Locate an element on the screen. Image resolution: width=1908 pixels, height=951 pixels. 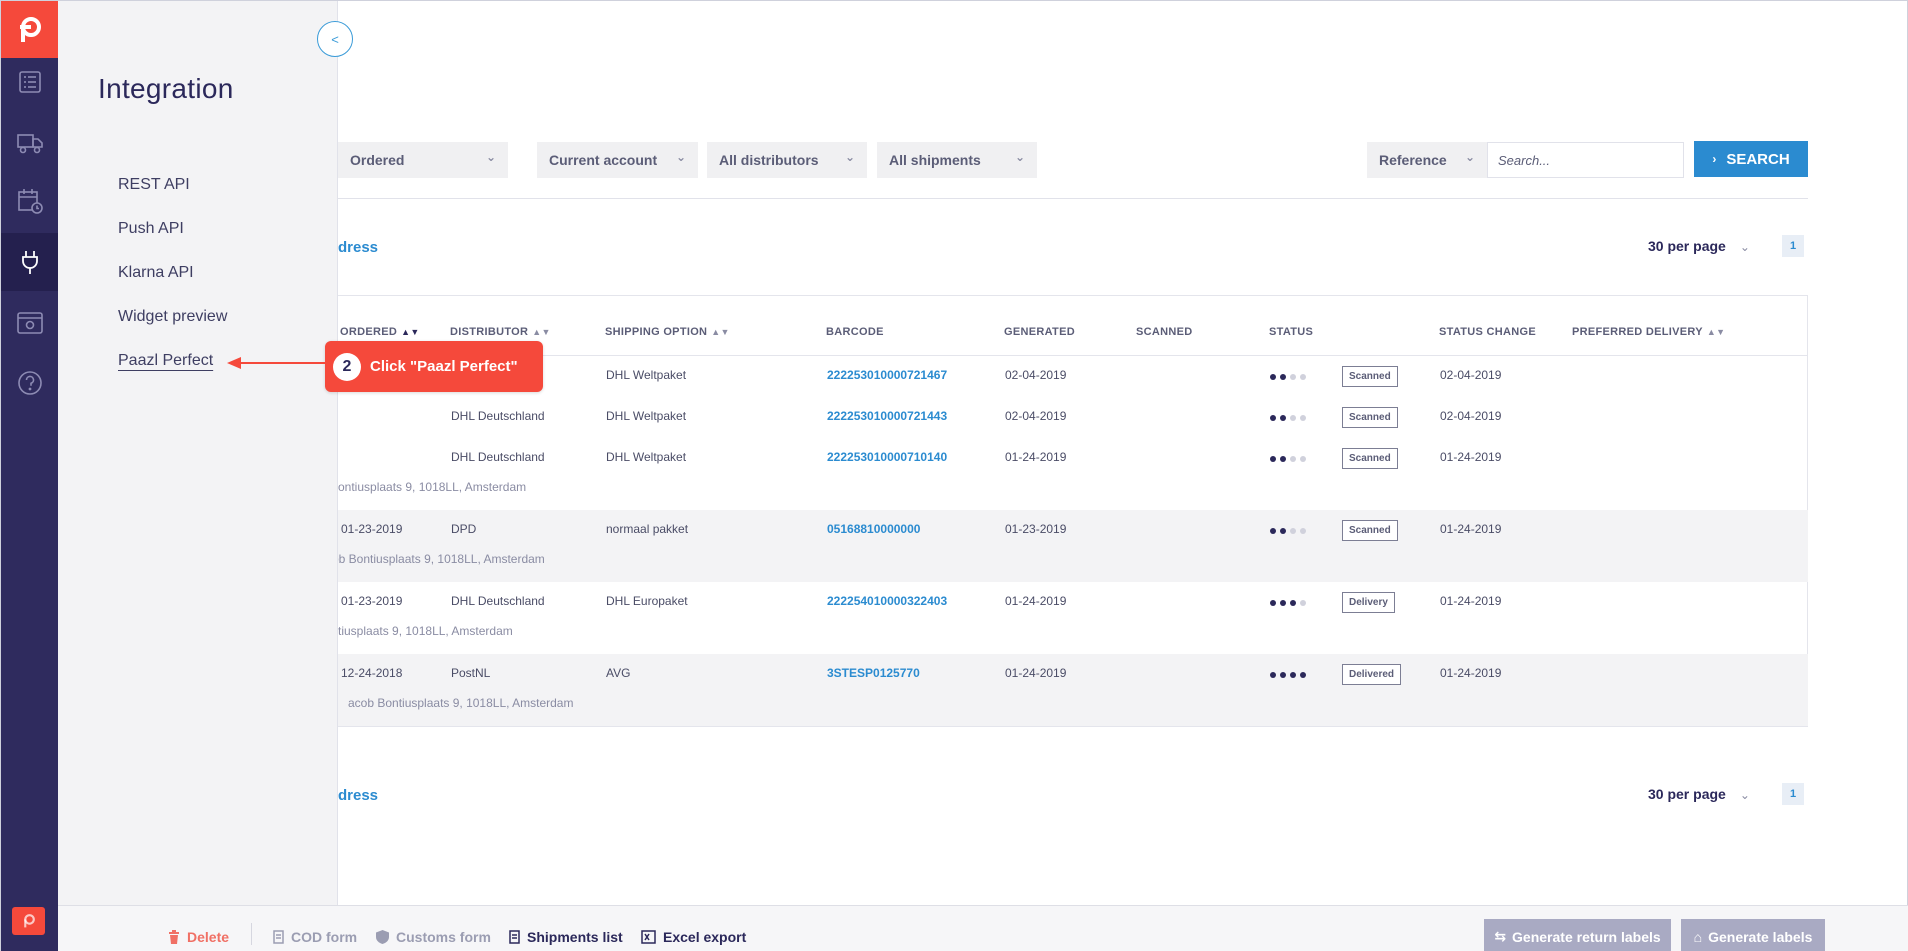
collapse-panel-button: < is located at coordinates (335, 39).